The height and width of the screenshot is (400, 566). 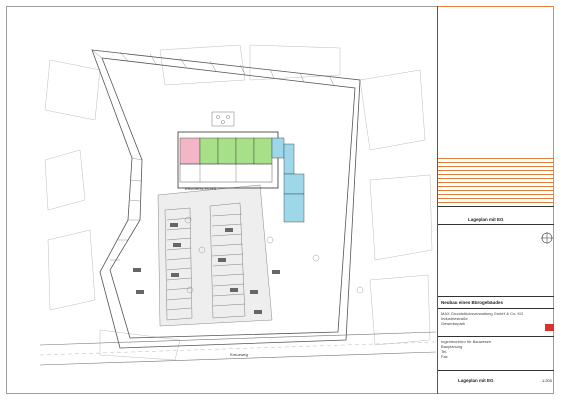 I want to click on street-label: Kreuzweg, so click(x=239, y=354).